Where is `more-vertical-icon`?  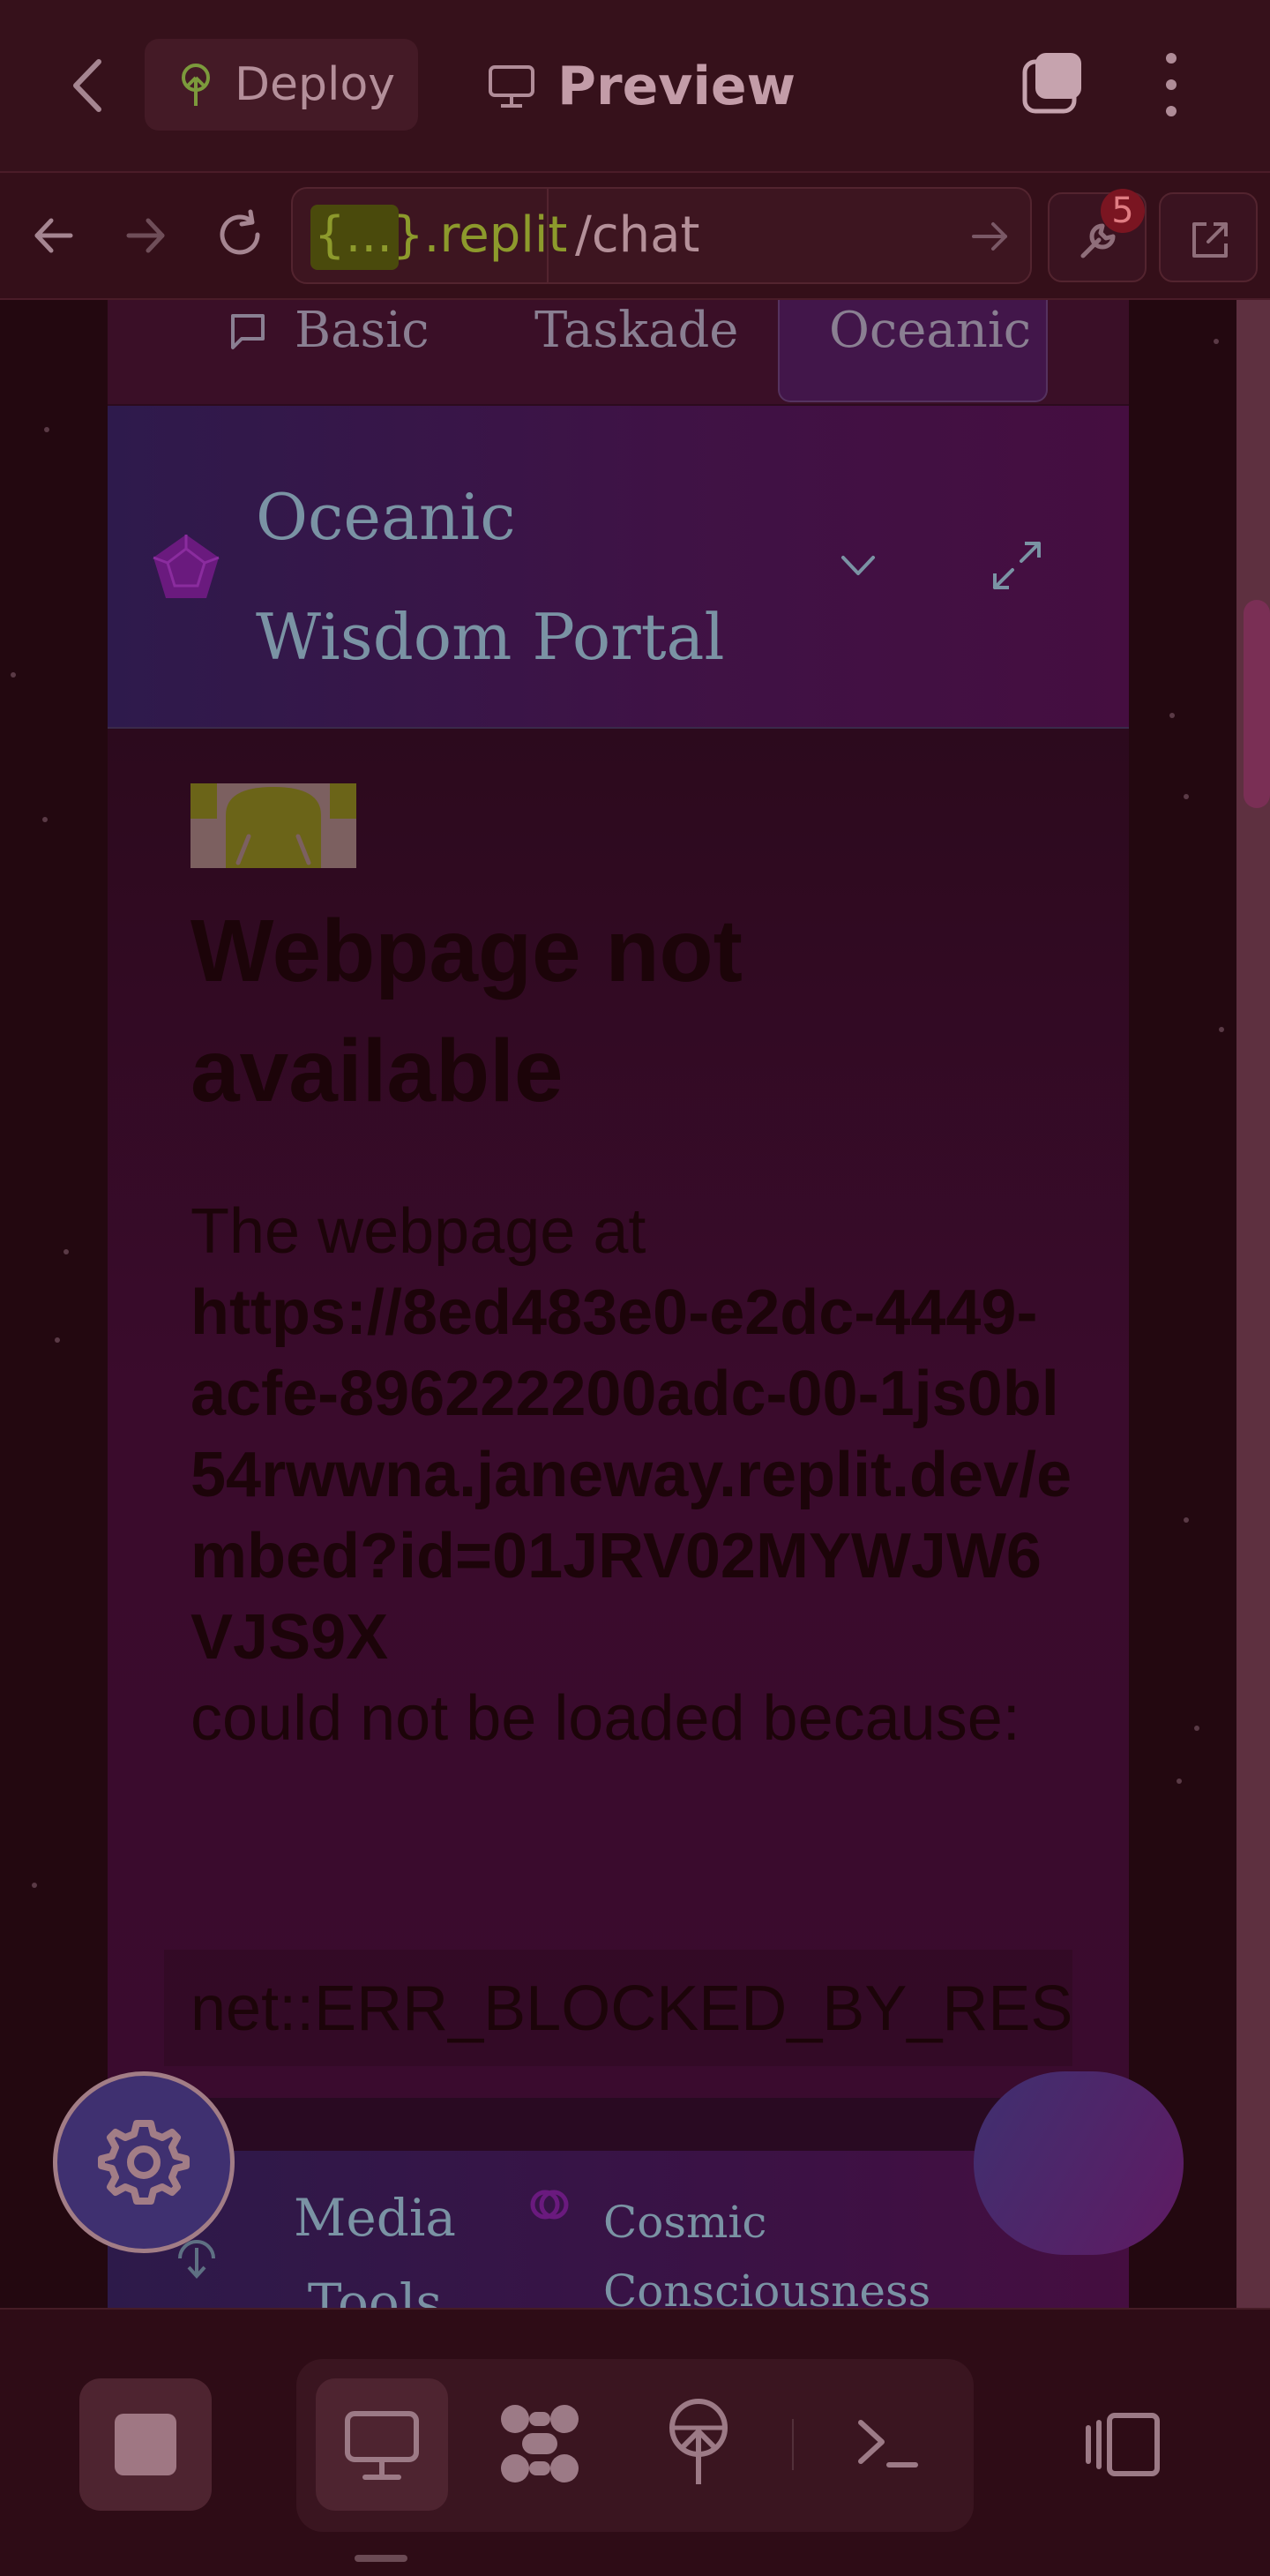 more-vertical-icon is located at coordinates (1171, 84).